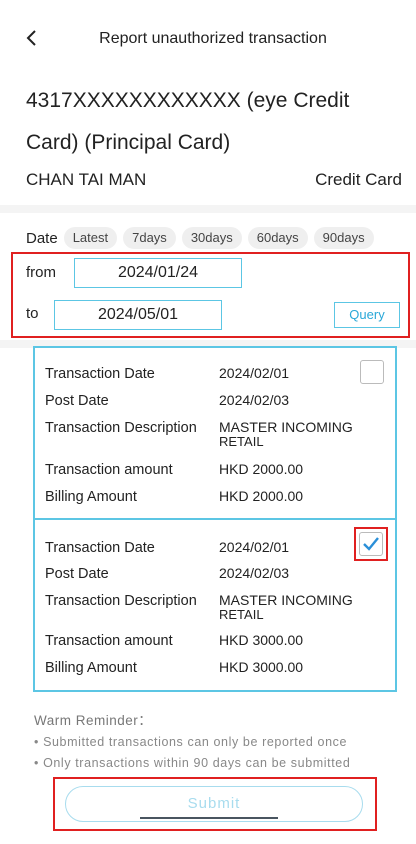 Image resolution: width=416 pixels, height=844 pixels. I want to click on header: Report unauthorized transaction, so click(208, 40).